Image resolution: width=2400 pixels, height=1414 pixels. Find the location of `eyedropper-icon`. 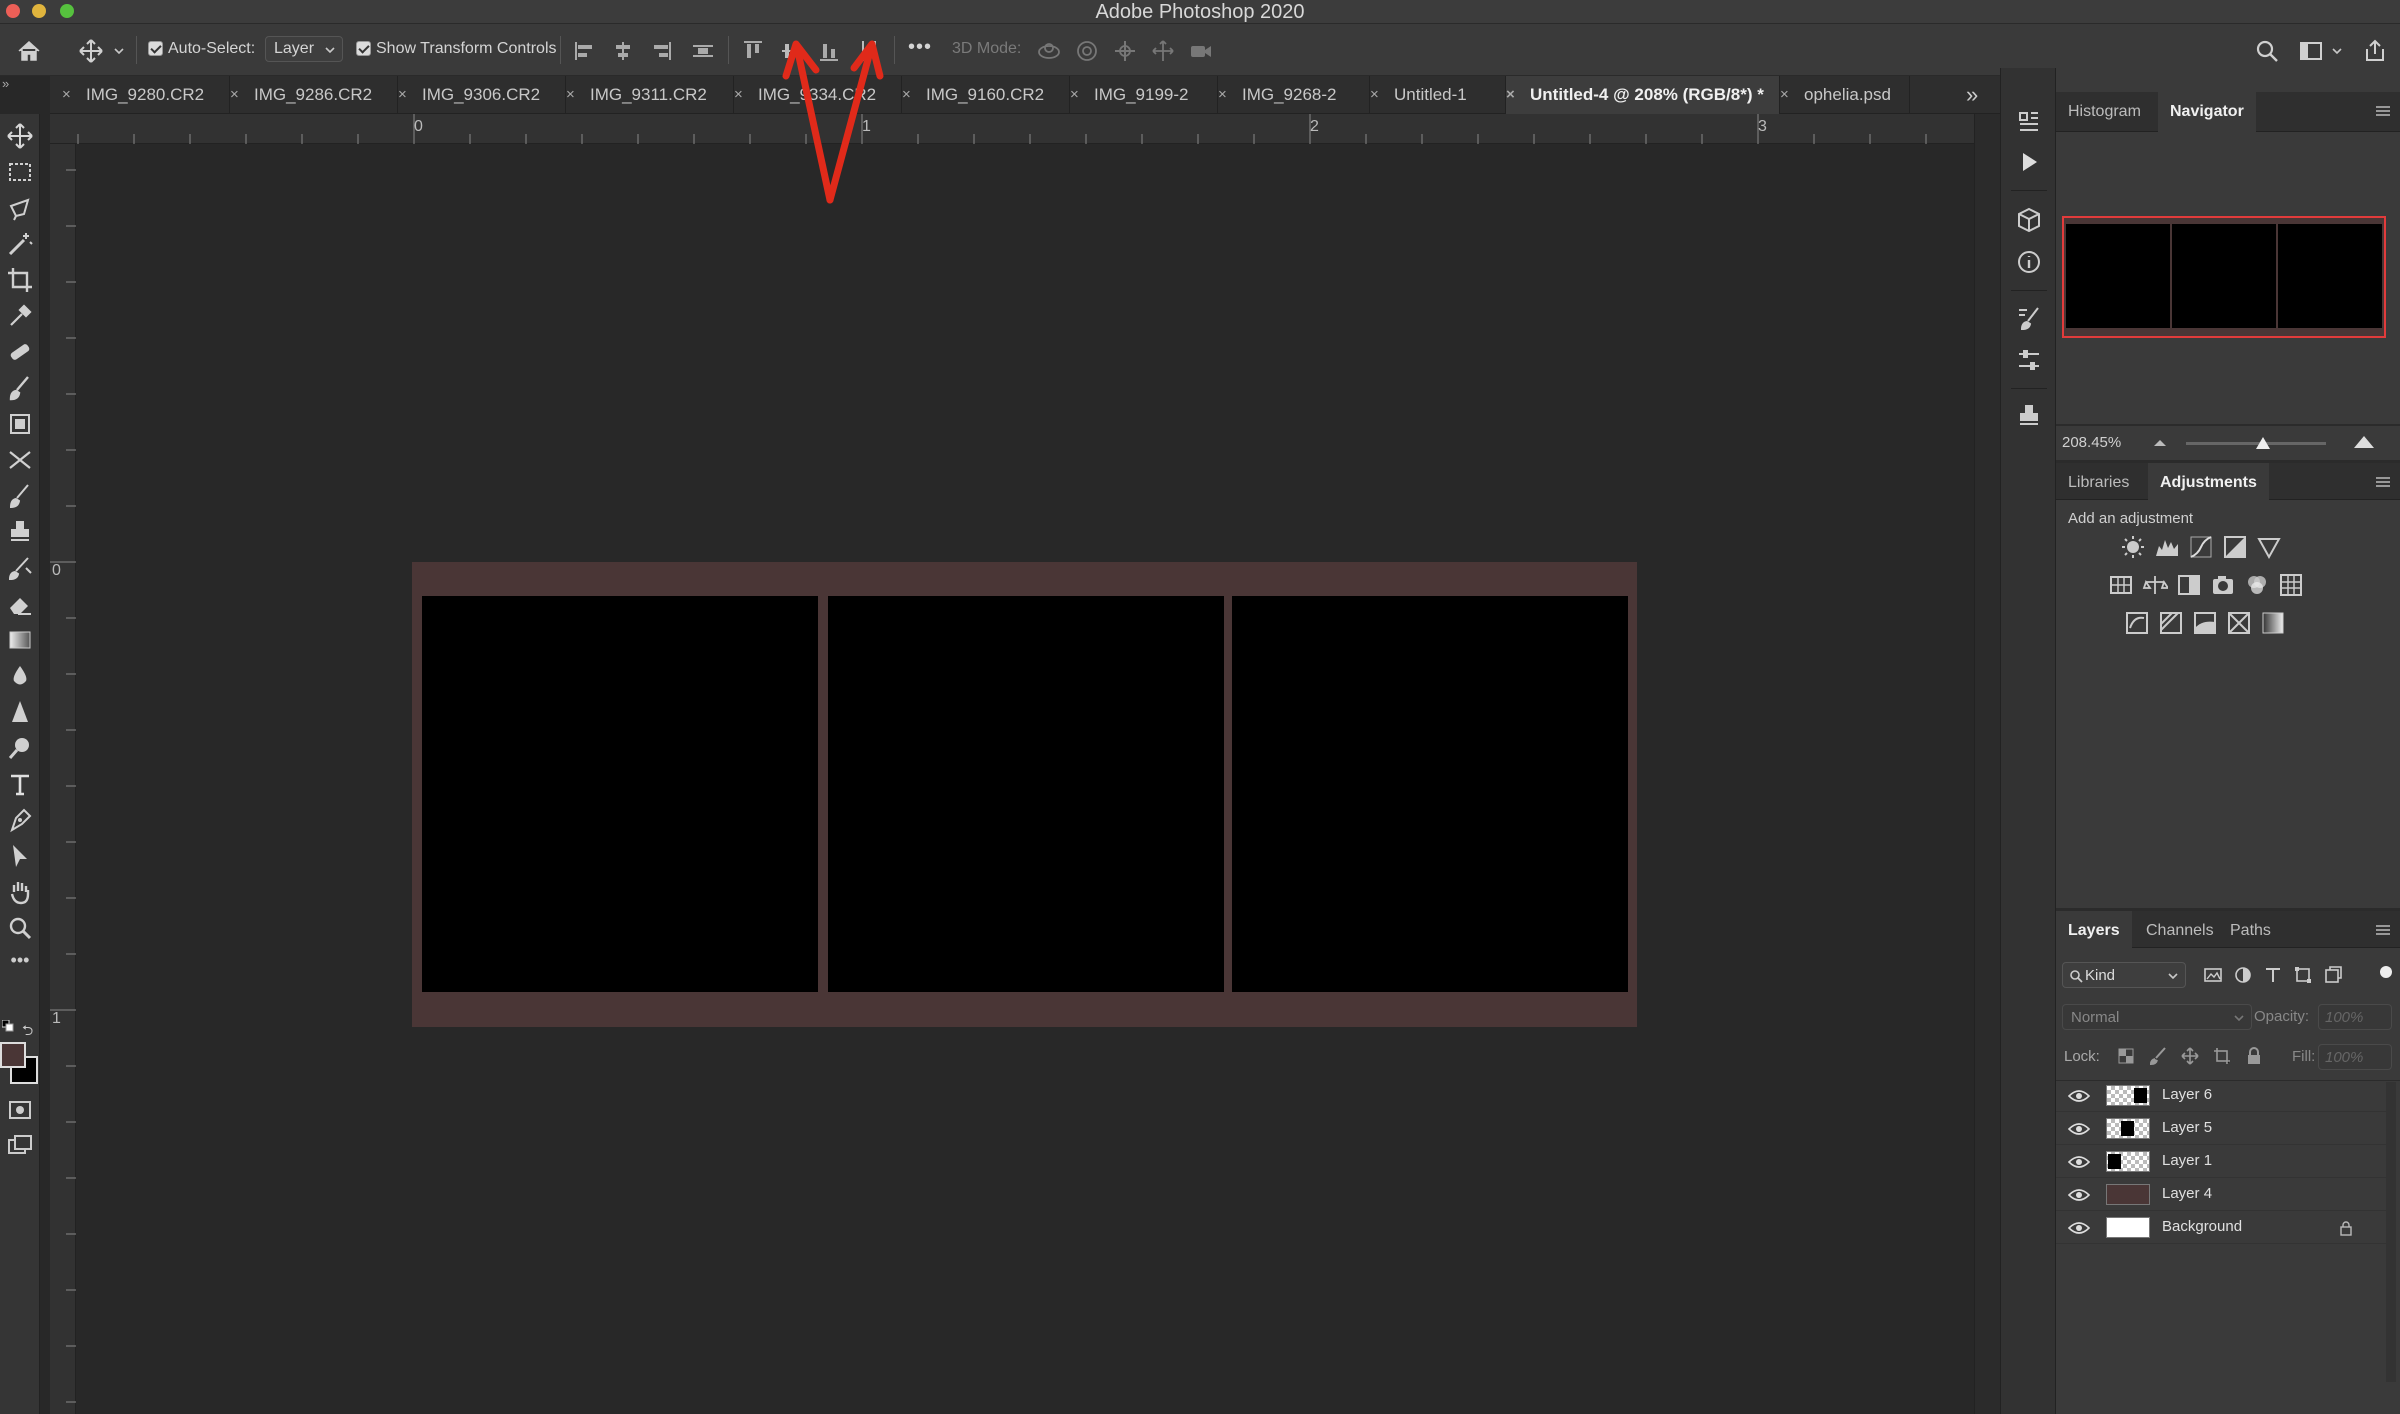

eyedropper-icon is located at coordinates (20, 316).